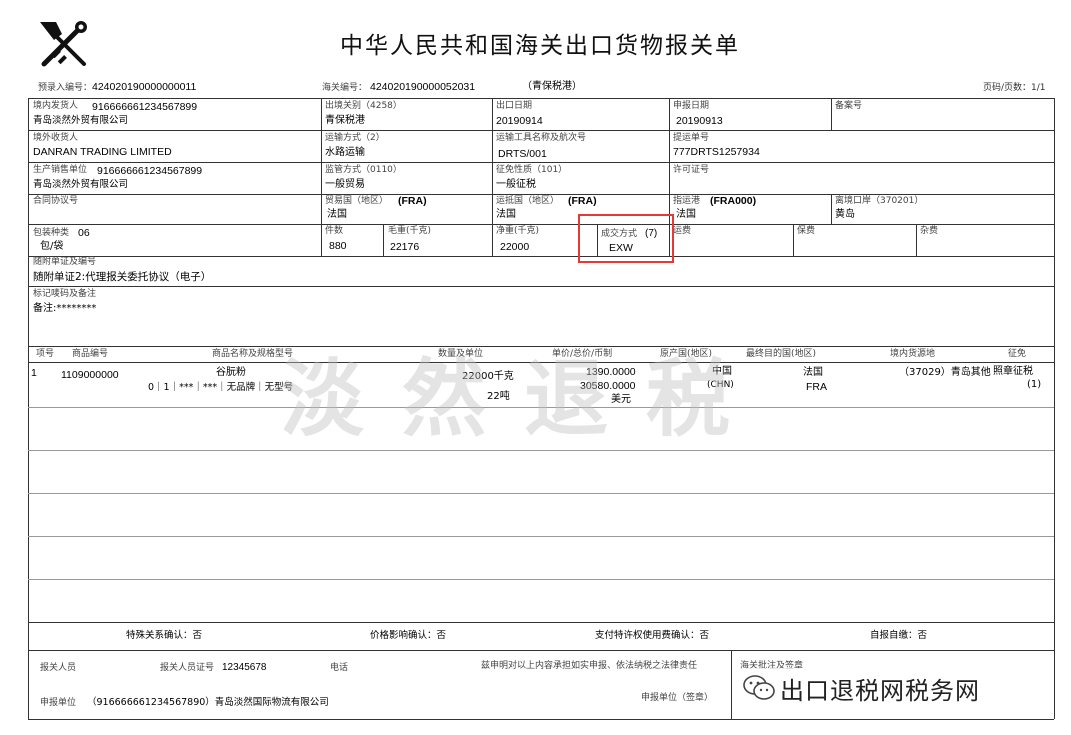  What do you see at coordinates (45, 354) in the screenshot?
I see `goods-header-item: 项号` at bounding box center [45, 354].